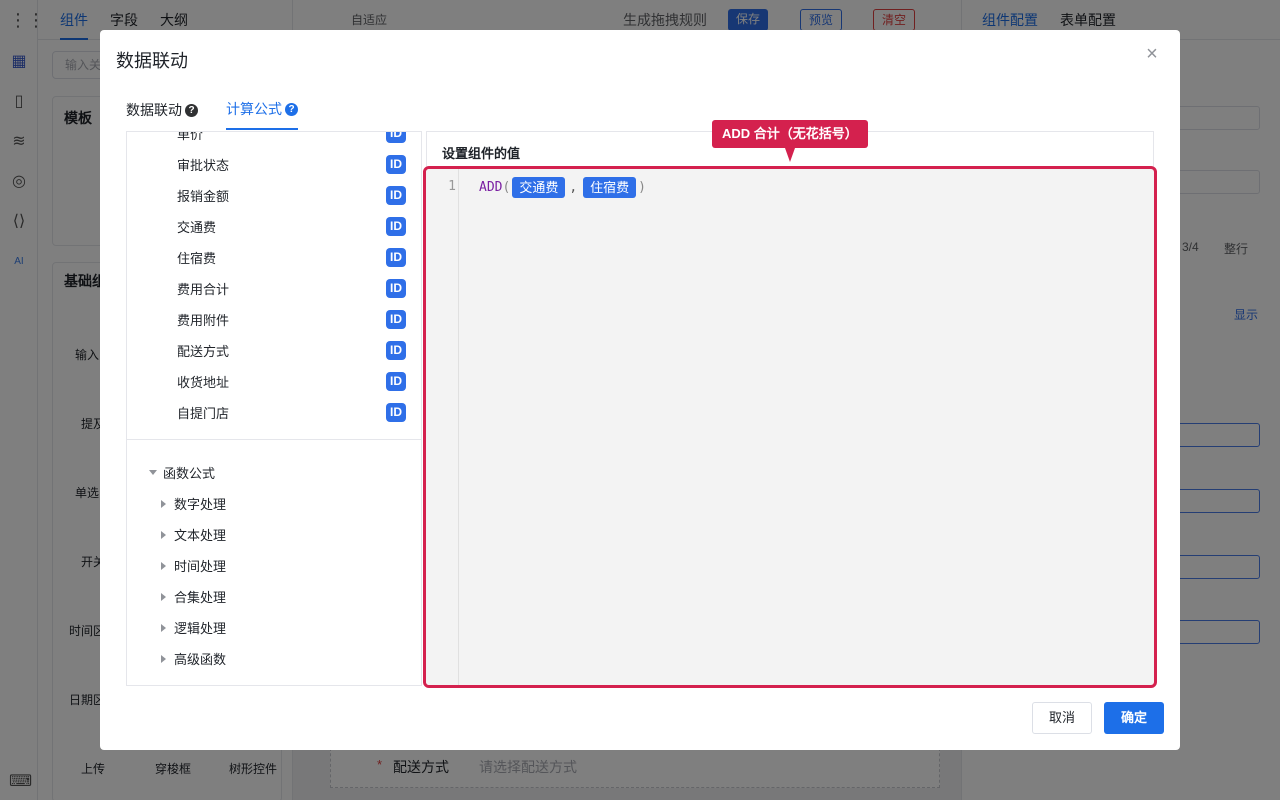 The image size is (1280, 800). What do you see at coordinates (197, 258) in the screenshot?
I see `field-label: 住宿费` at bounding box center [197, 258].